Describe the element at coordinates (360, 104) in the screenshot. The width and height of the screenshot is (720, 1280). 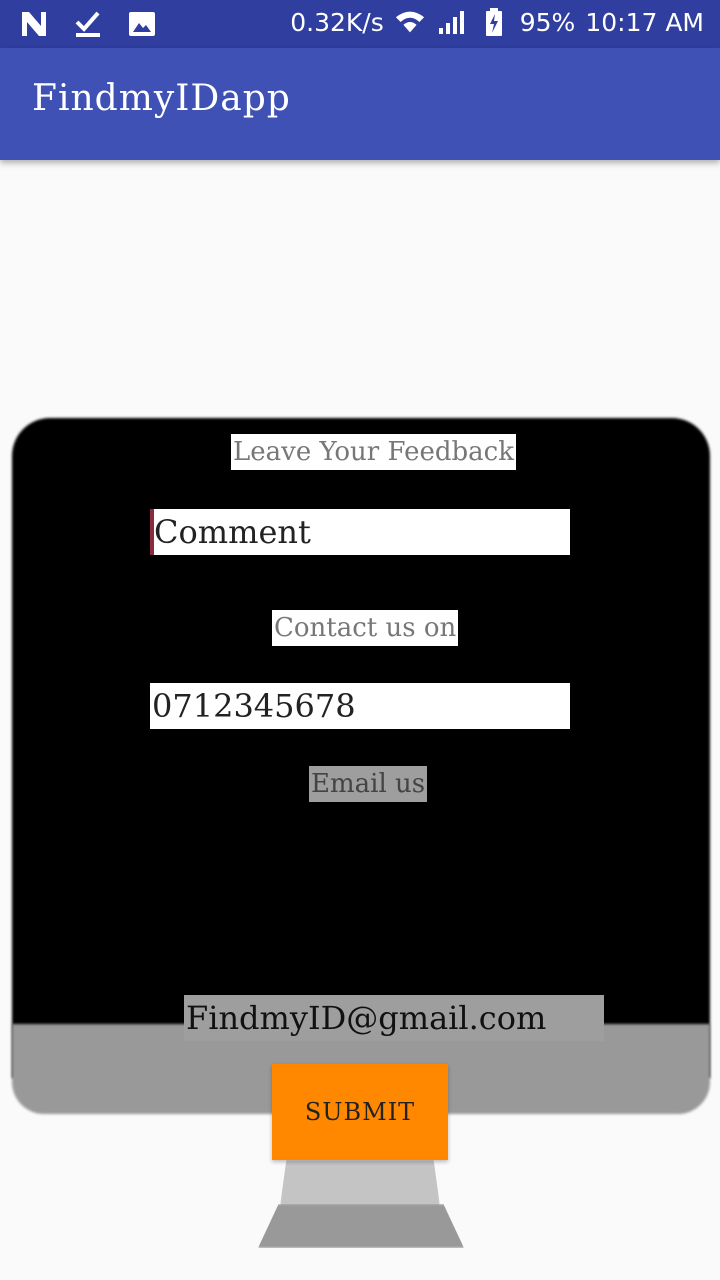
I see `app-bar: FindmyIDapp` at that location.